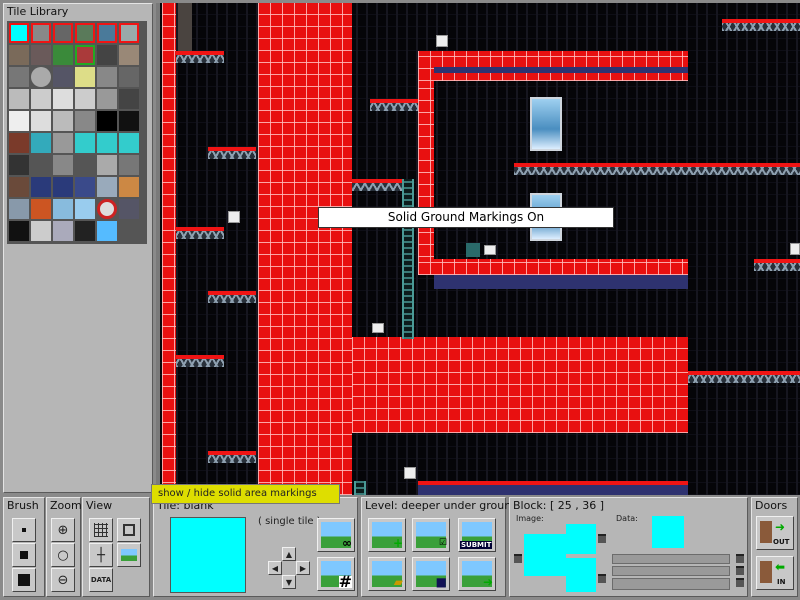  What do you see at coordinates (129, 55) in the screenshot?
I see `tile-stone` at bounding box center [129, 55].